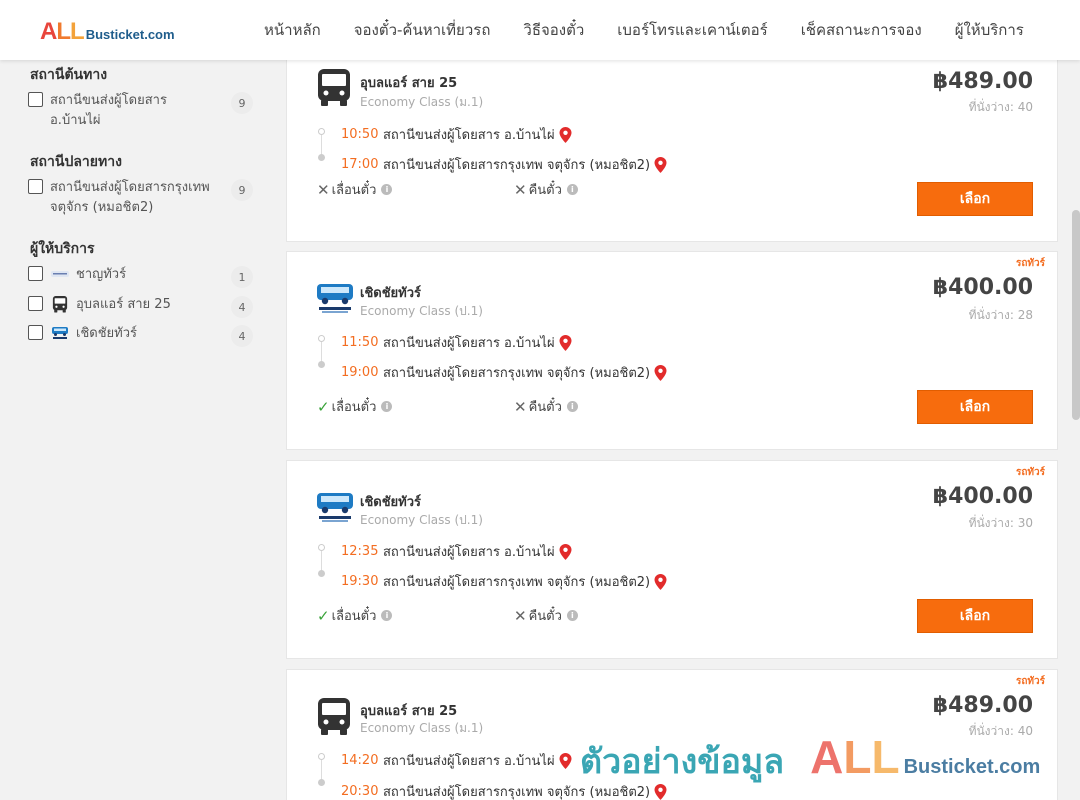  I want to click on watermark-letter-l2: L, so click(885, 757).